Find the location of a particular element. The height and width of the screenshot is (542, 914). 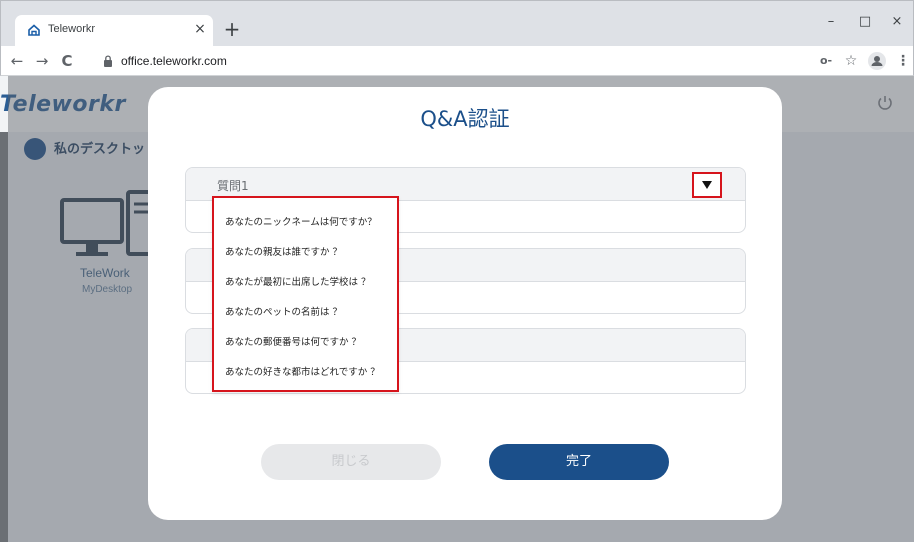

key-icon: o- is located at coordinates (826, 61).